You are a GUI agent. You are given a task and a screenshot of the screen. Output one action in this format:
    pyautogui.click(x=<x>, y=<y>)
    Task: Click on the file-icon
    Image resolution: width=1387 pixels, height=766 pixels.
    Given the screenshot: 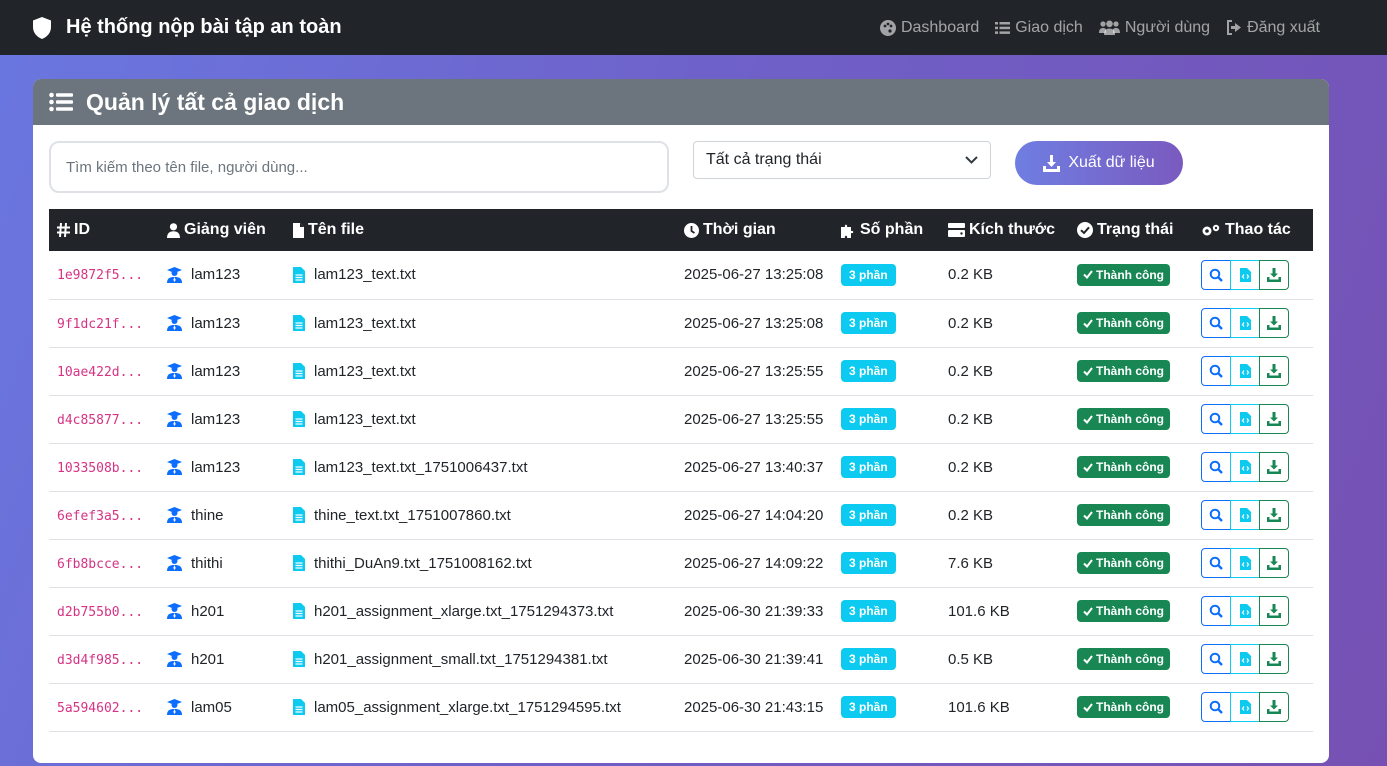 What is the action you would take?
    pyautogui.click(x=298, y=230)
    